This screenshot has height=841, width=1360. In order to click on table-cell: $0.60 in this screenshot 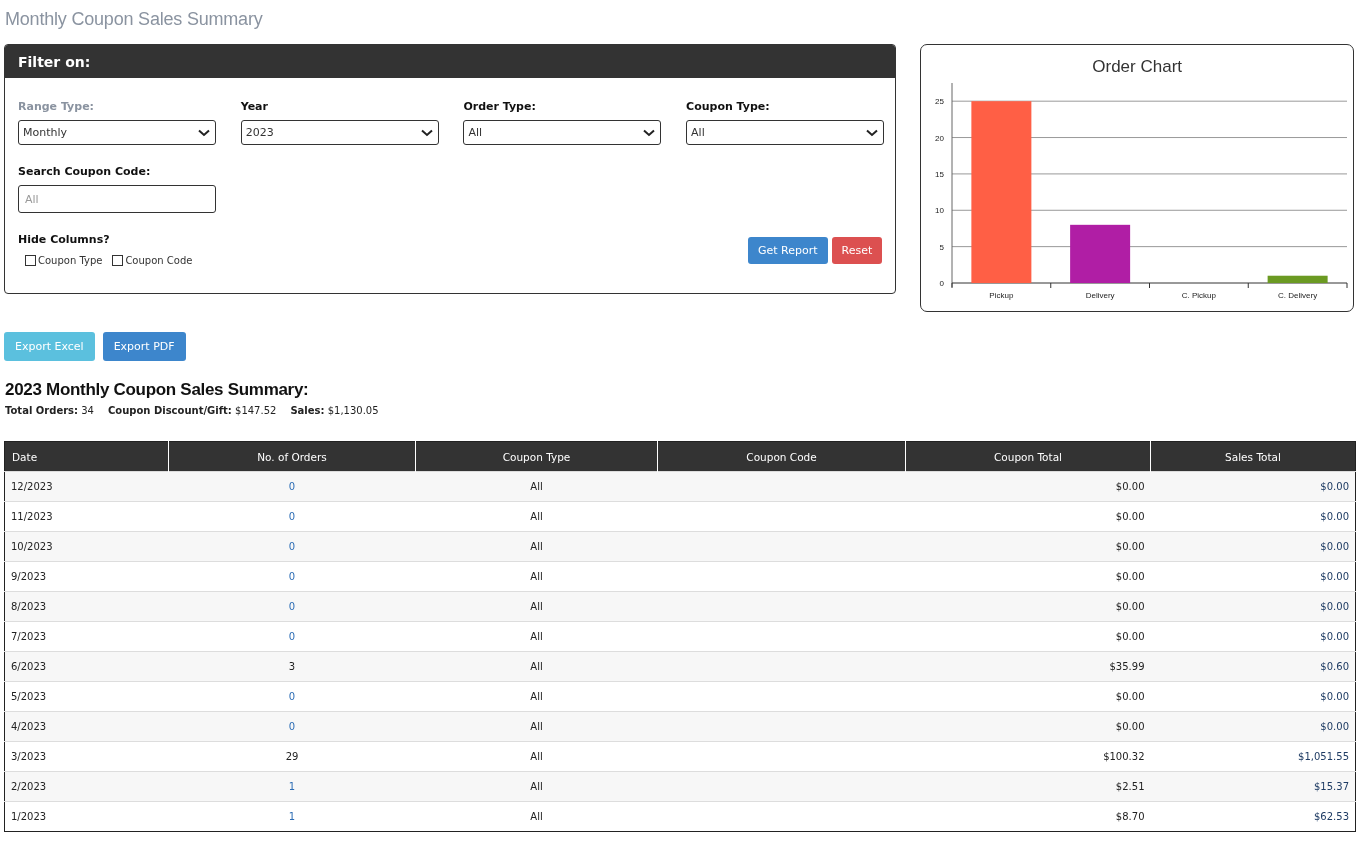, I will do `click(1253, 666)`.